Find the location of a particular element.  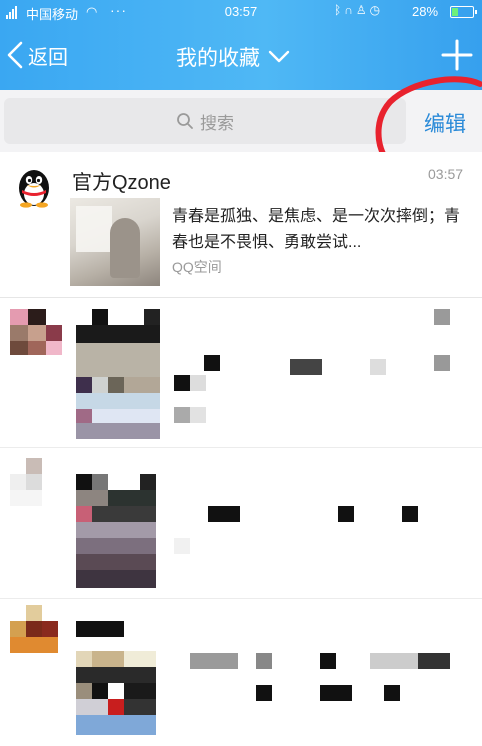

navigation-bar: 返回 我的收藏 is located at coordinates (241, 57).